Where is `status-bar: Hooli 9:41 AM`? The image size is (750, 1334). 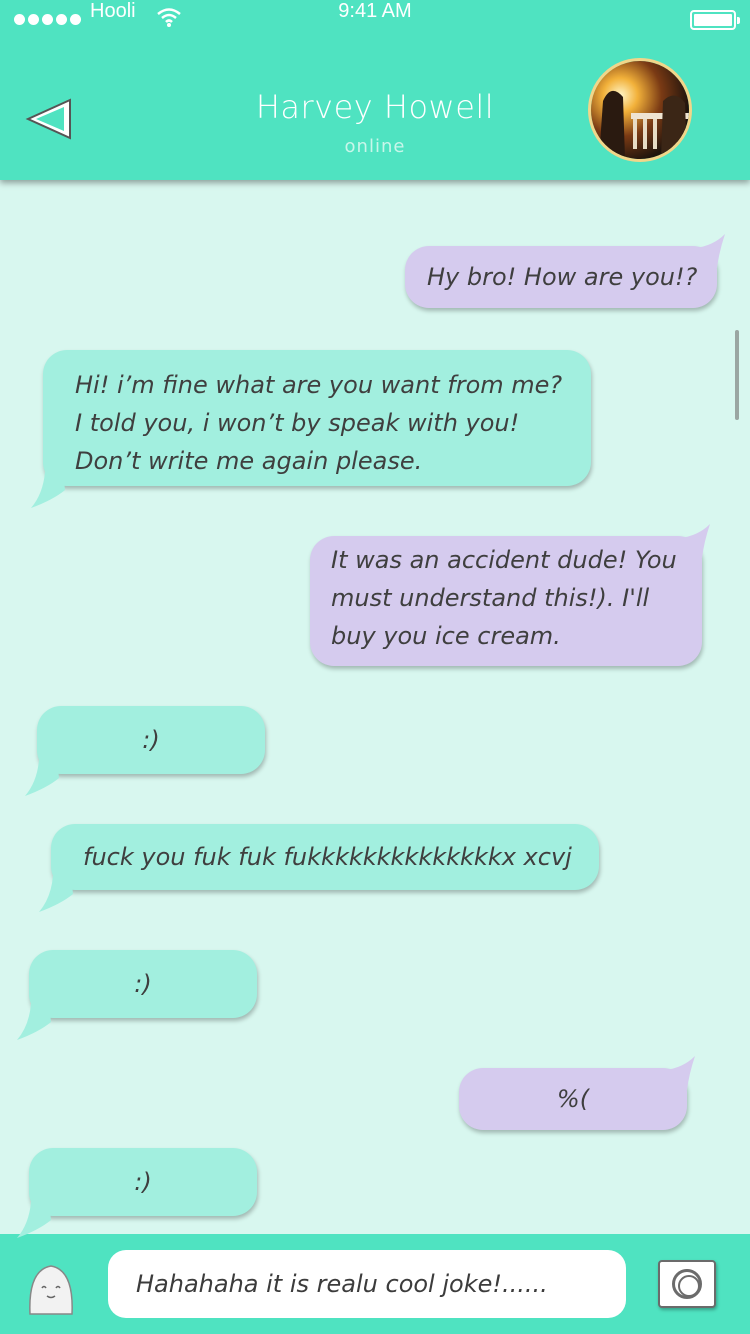
status-bar: Hooli 9:41 AM is located at coordinates (375, 18).